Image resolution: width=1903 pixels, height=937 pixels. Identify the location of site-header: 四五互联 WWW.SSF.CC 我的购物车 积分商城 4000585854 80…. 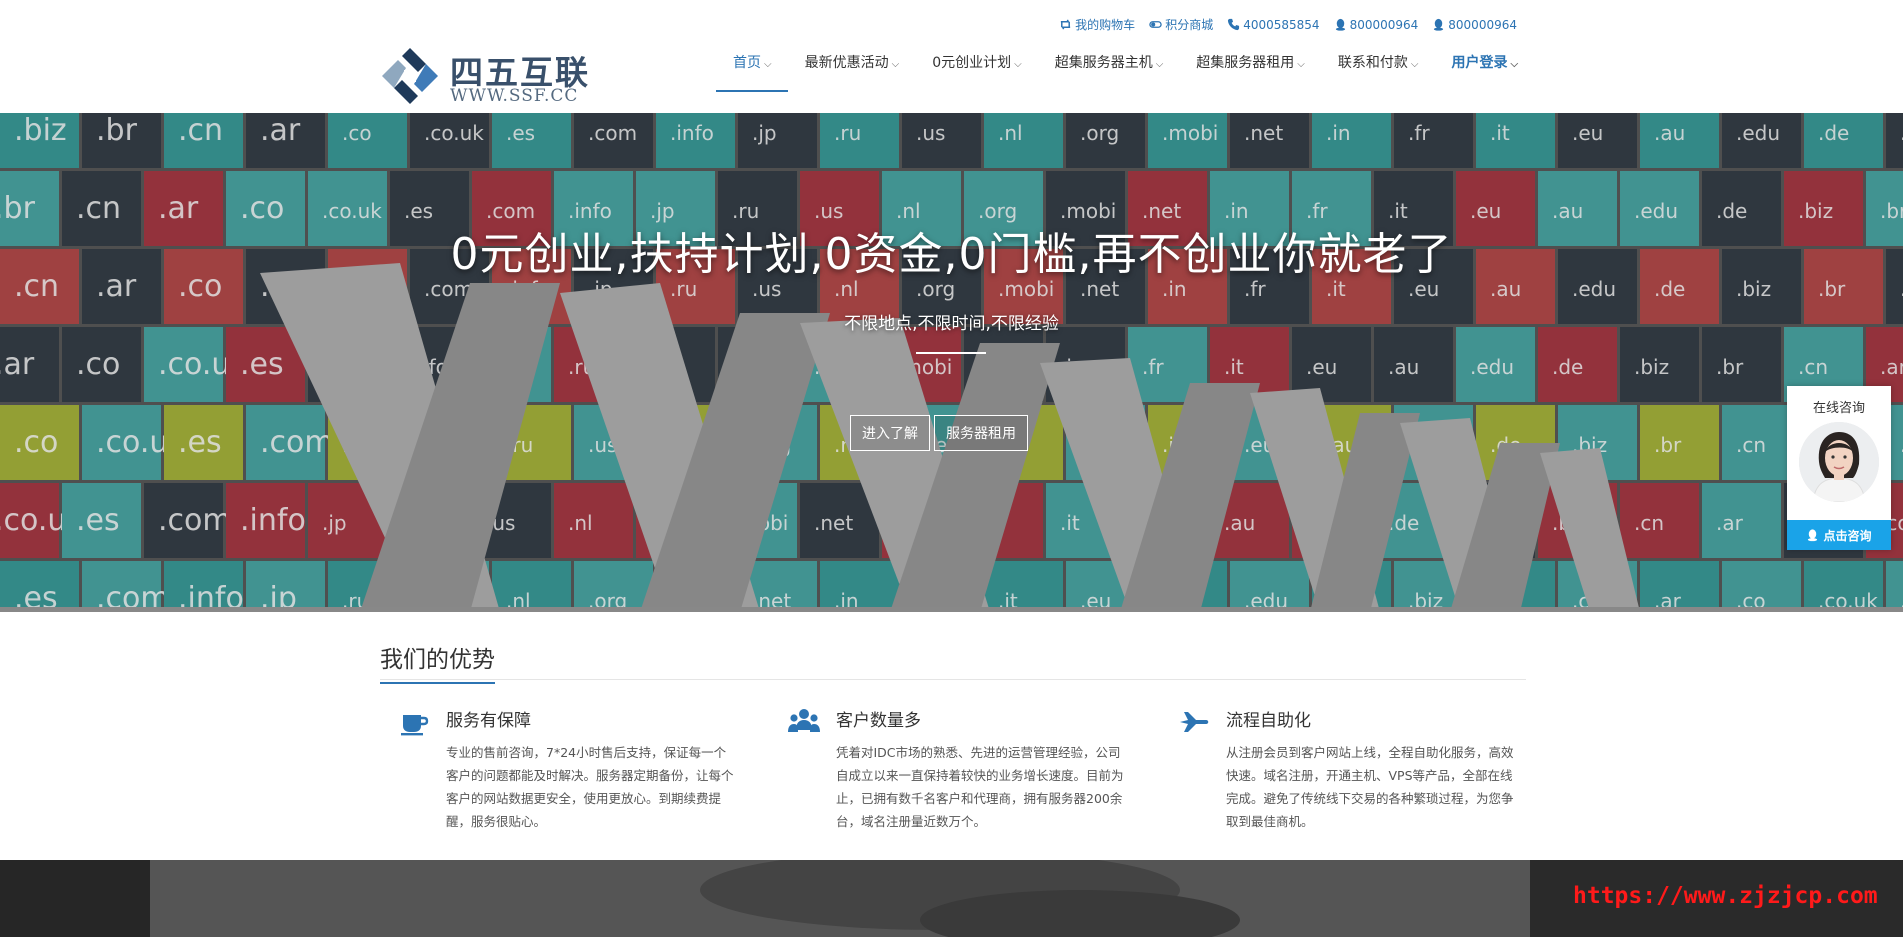
(951, 56).